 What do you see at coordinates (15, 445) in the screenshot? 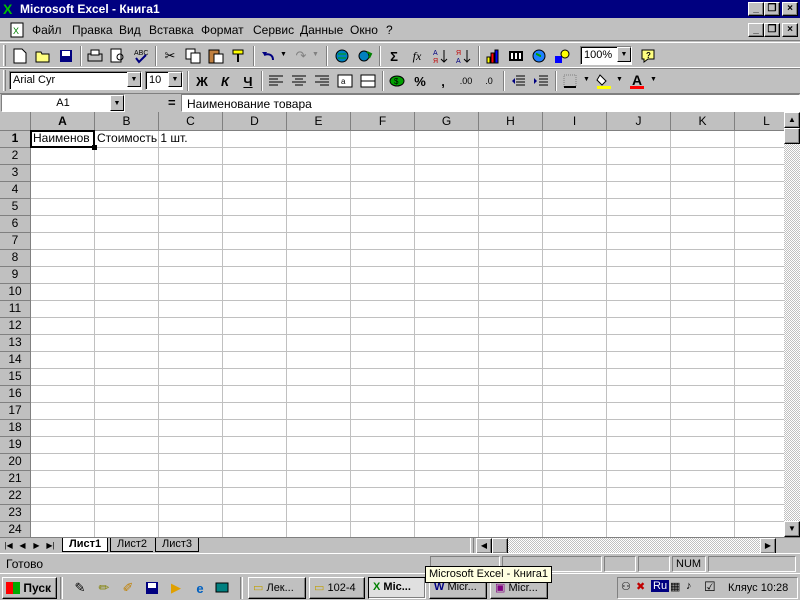
I see `row-header-19: 19` at bounding box center [15, 445].